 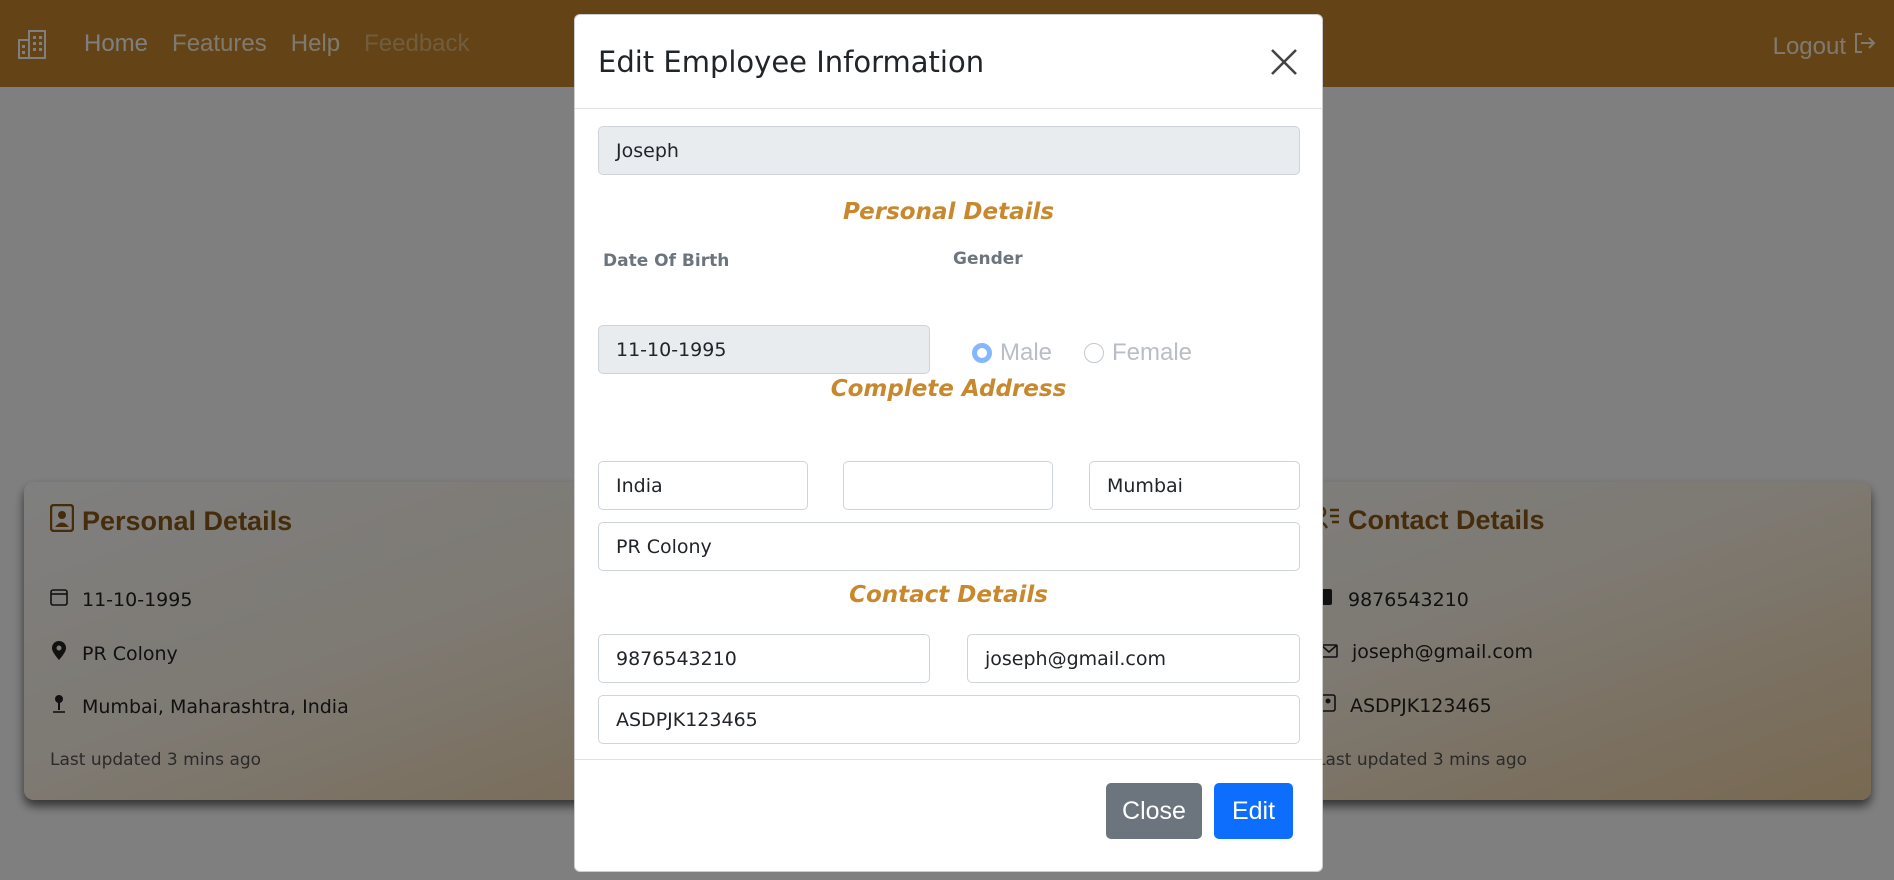 What do you see at coordinates (949, 719) in the screenshot?
I see `id-input: ASDPJK123465` at bounding box center [949, 719].